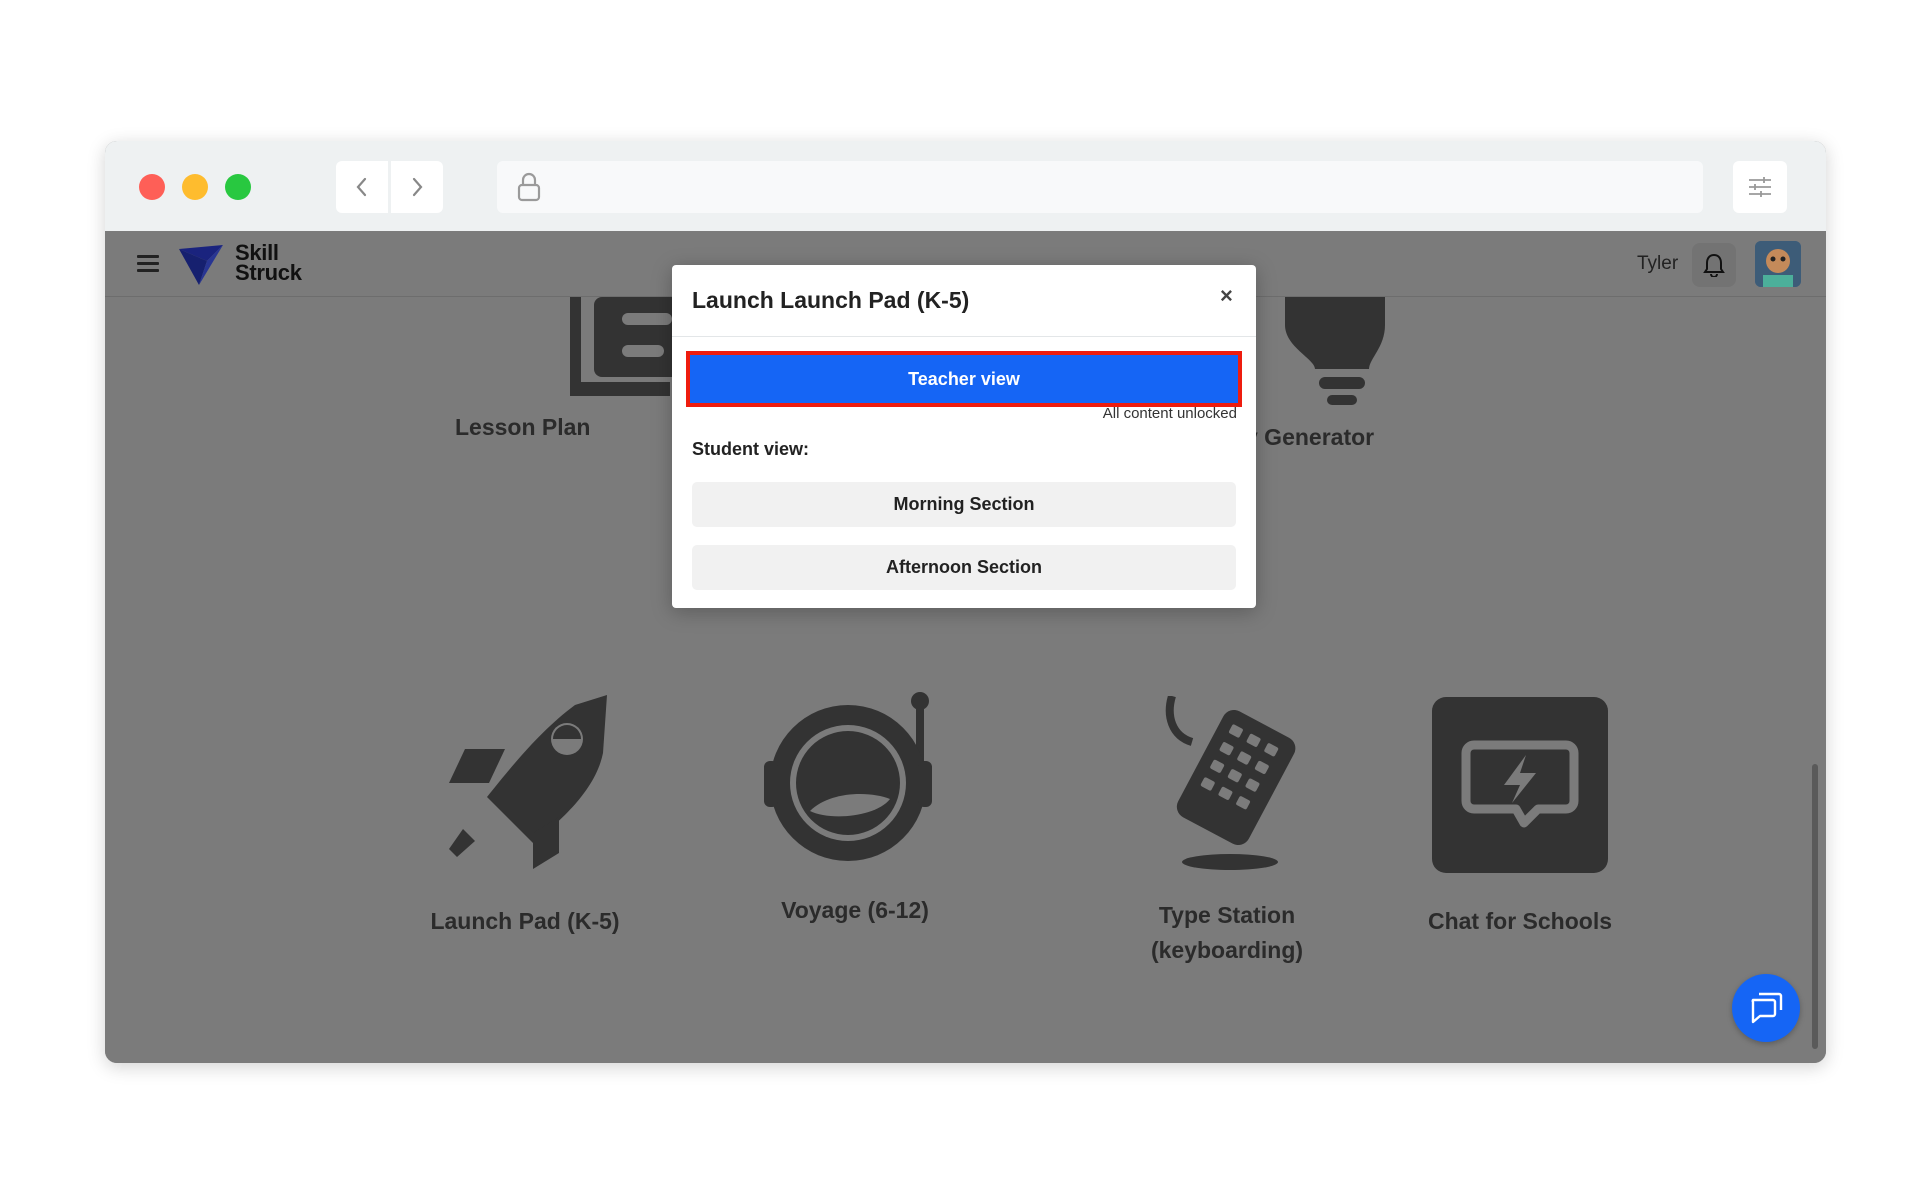 Image resolution: width=1920 pixels, height=1200 pixels. I want to click on tile-label: Voyage (6-12), so click(855, 910).